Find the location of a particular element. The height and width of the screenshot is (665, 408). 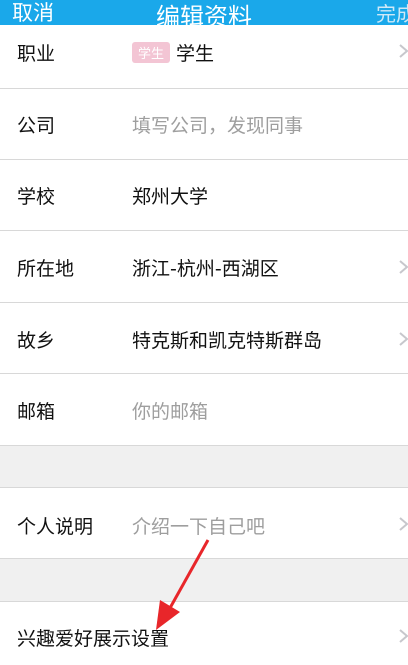

interests-display-row: 兴趣爱好展示设置 is located at coordinates (204, 633).